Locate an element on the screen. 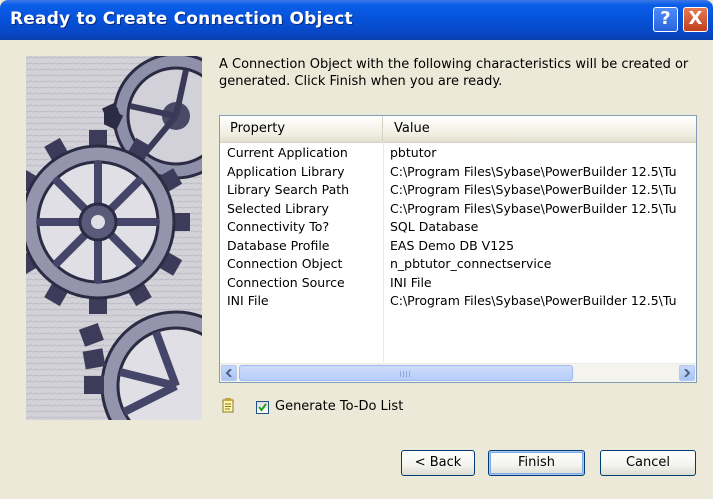  list-row: Database Profile EAS Demo DB V125 is located at coordinates (458, 246).